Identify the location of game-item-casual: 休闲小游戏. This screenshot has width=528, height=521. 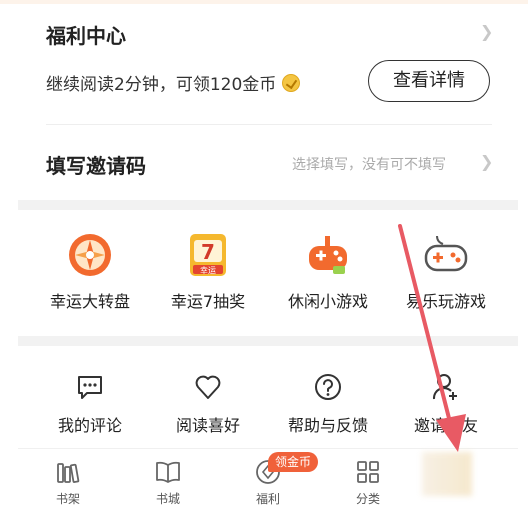
(328, 272).